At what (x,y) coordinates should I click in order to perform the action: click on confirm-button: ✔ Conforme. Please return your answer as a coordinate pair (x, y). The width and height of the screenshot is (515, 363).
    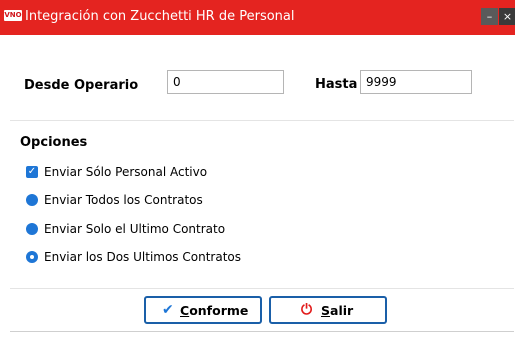
    Looking at the image, I should click on (203, 310).